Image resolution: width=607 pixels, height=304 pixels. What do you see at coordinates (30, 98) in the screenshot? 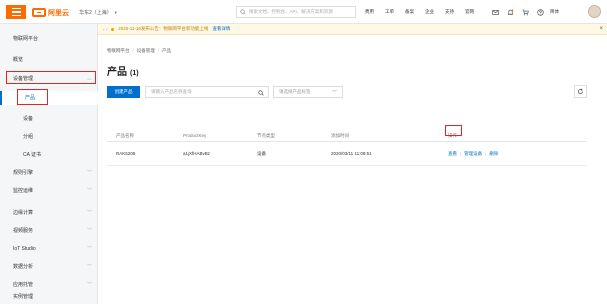
I see `sidebar-item-label: 产品` at bounding box center [30, 98].